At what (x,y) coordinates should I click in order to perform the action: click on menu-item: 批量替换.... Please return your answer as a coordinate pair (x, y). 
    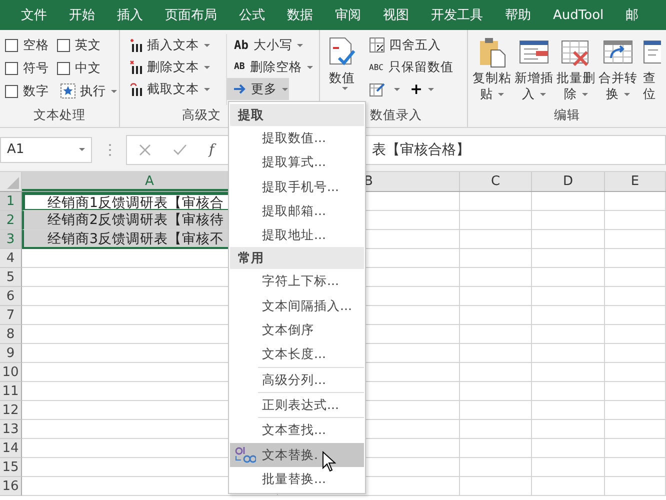
    Looking at the image, I should click on (297, 479).